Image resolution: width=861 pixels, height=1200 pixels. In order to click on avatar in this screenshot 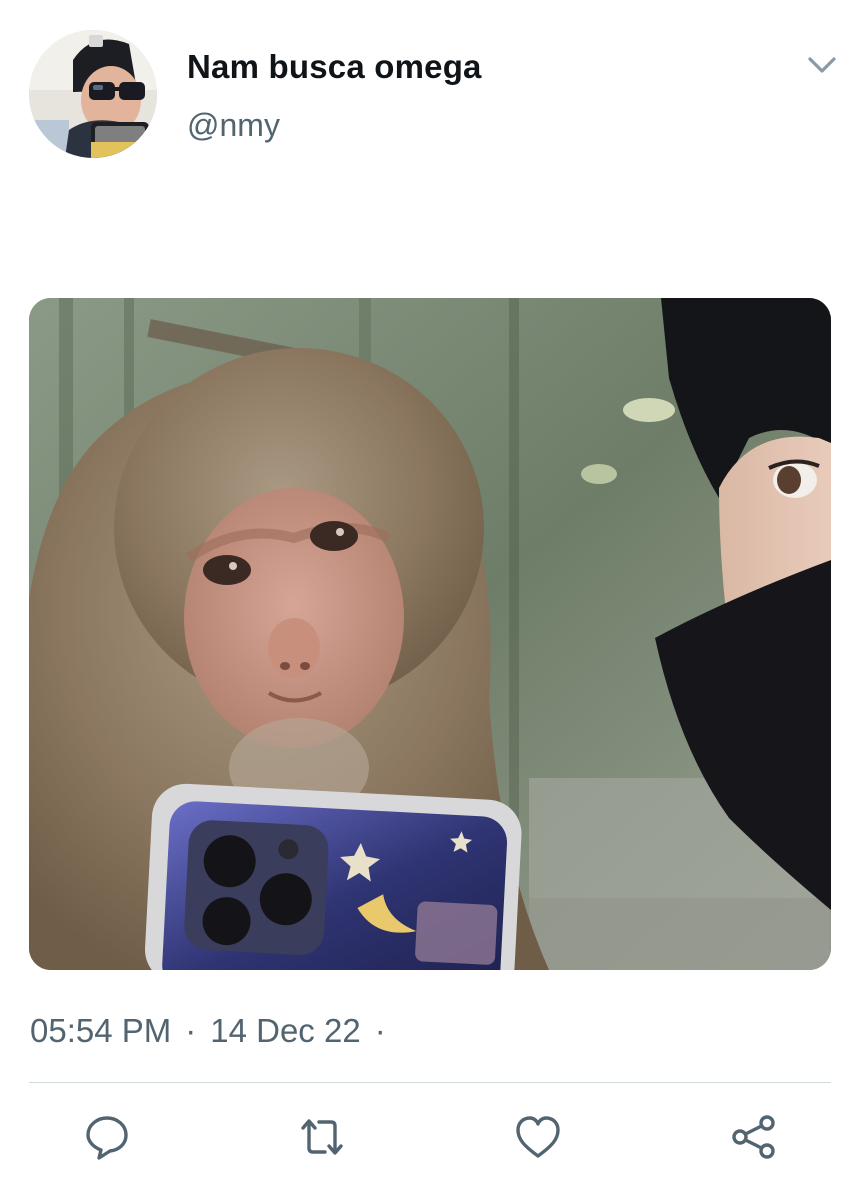, I will do `click(93, 94)`.